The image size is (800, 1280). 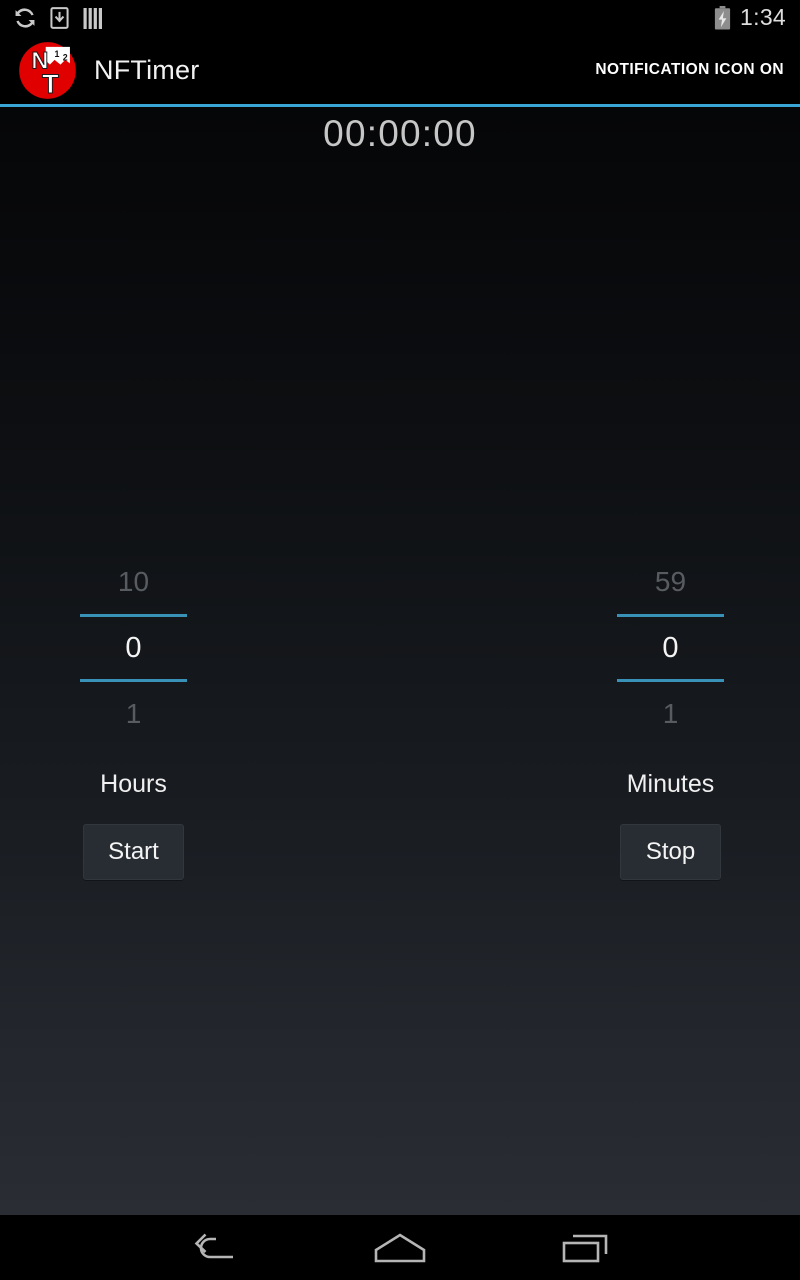 I want to click on hours-label: Hours, so click(x=133, y=784).